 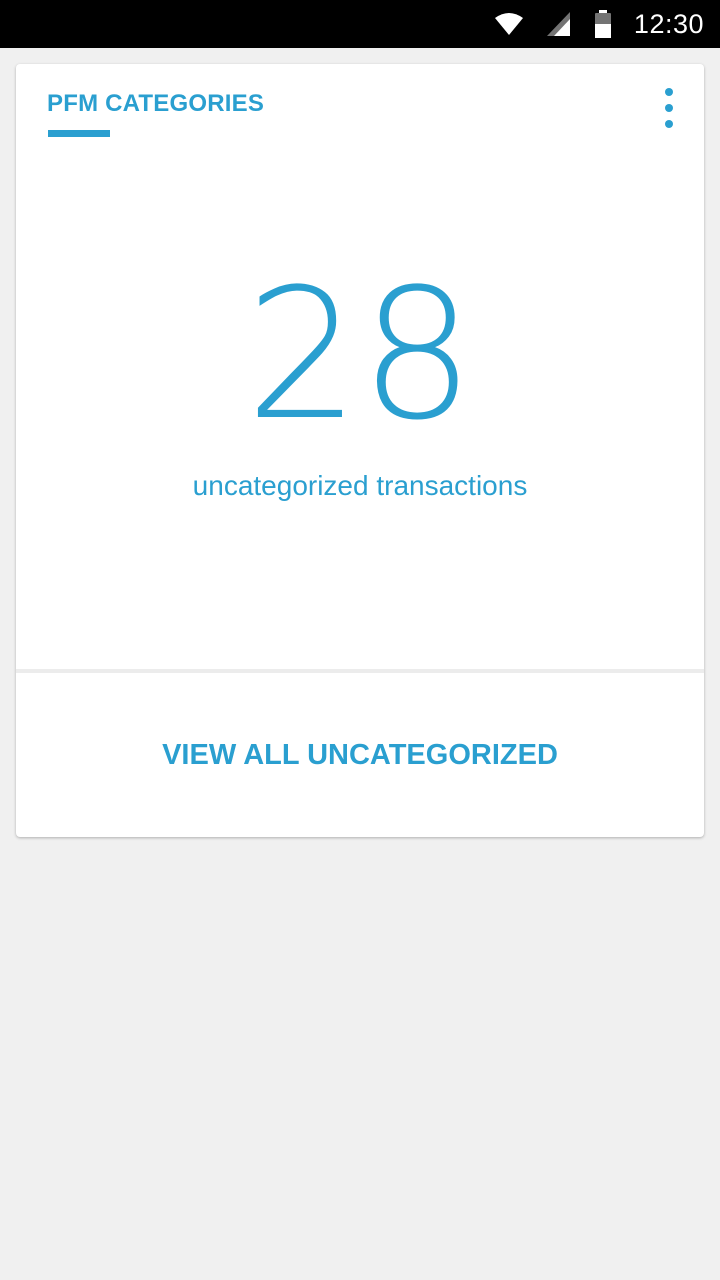 What do you see at coordinates (156, 103) in the screenshot?
I see `card-title: PFM CATEGORIES` at bounding box center [156, 103].